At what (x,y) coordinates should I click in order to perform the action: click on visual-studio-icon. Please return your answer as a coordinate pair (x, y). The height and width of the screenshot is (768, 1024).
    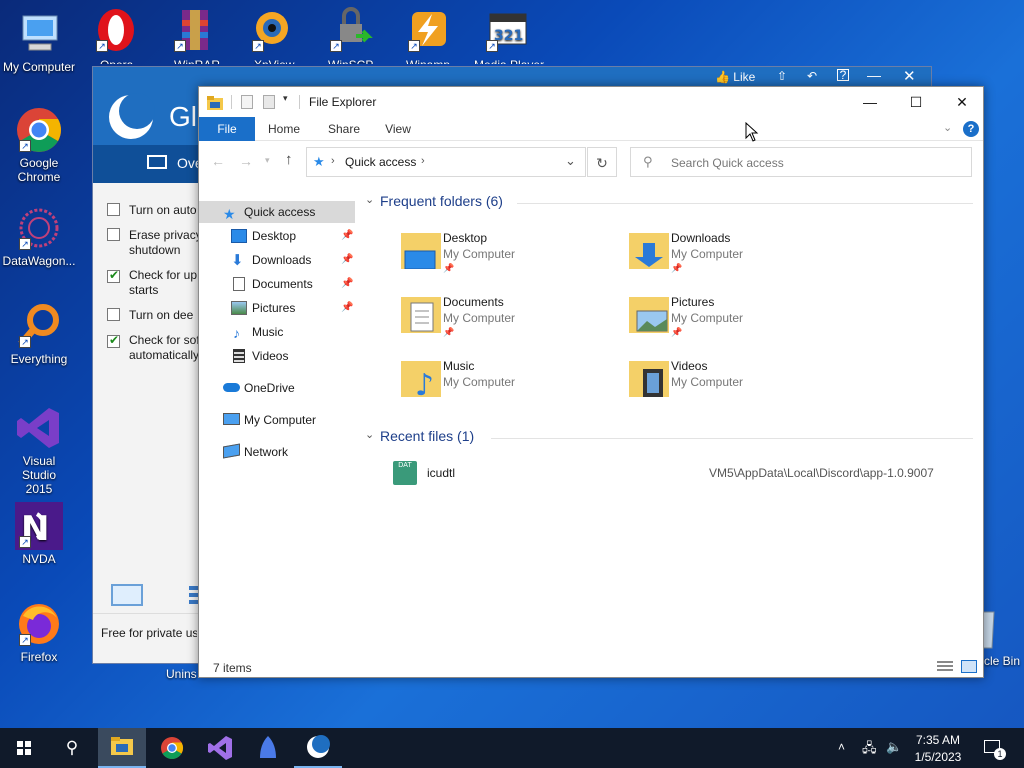
    Looking at the image, I should click on (220, 748).